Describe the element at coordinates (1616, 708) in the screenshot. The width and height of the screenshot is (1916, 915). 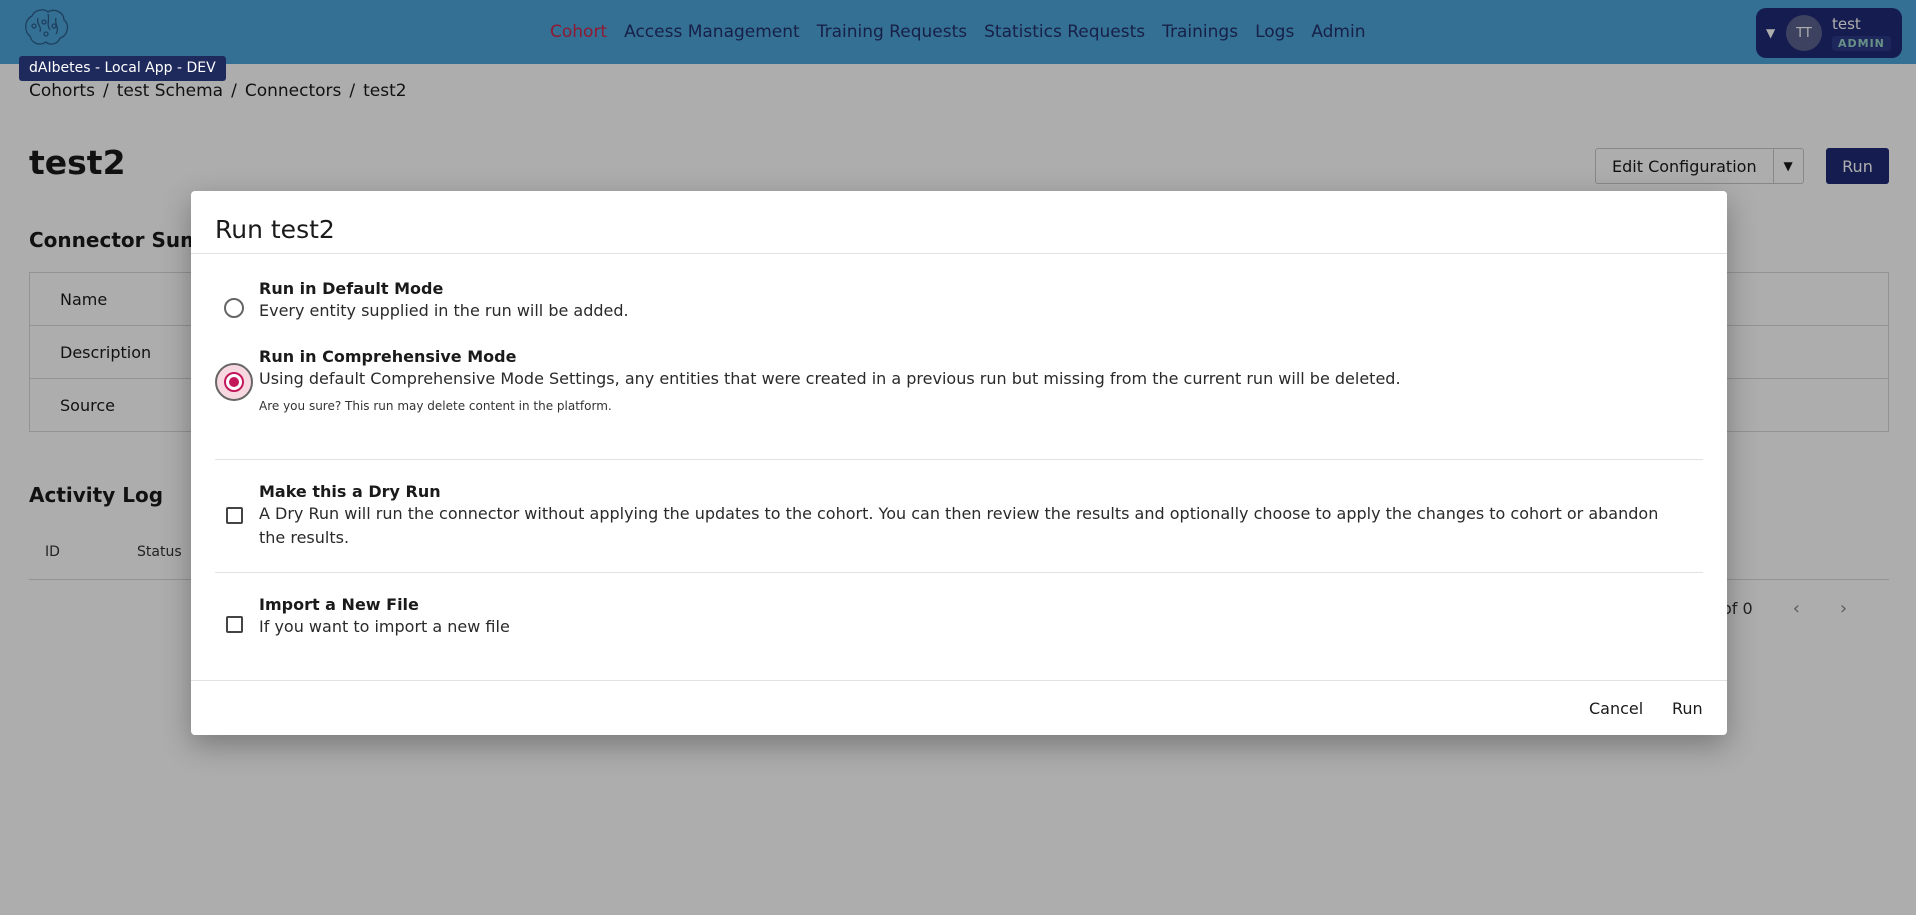
I see `cancel-button: Cancel` at that location.